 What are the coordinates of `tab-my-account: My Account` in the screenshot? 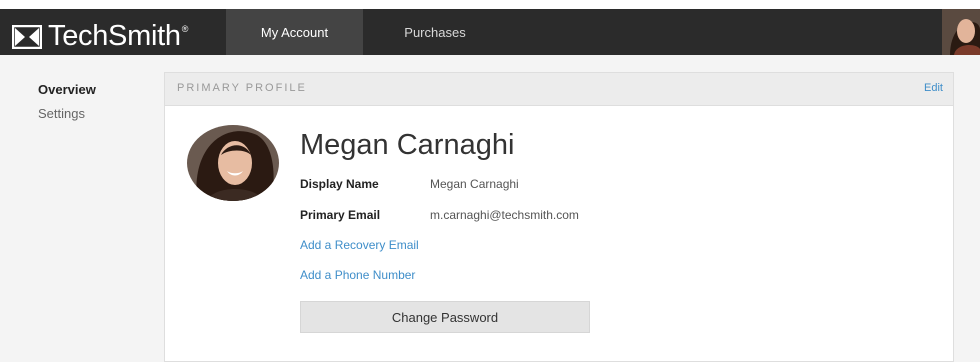 It's located at (294, 32).